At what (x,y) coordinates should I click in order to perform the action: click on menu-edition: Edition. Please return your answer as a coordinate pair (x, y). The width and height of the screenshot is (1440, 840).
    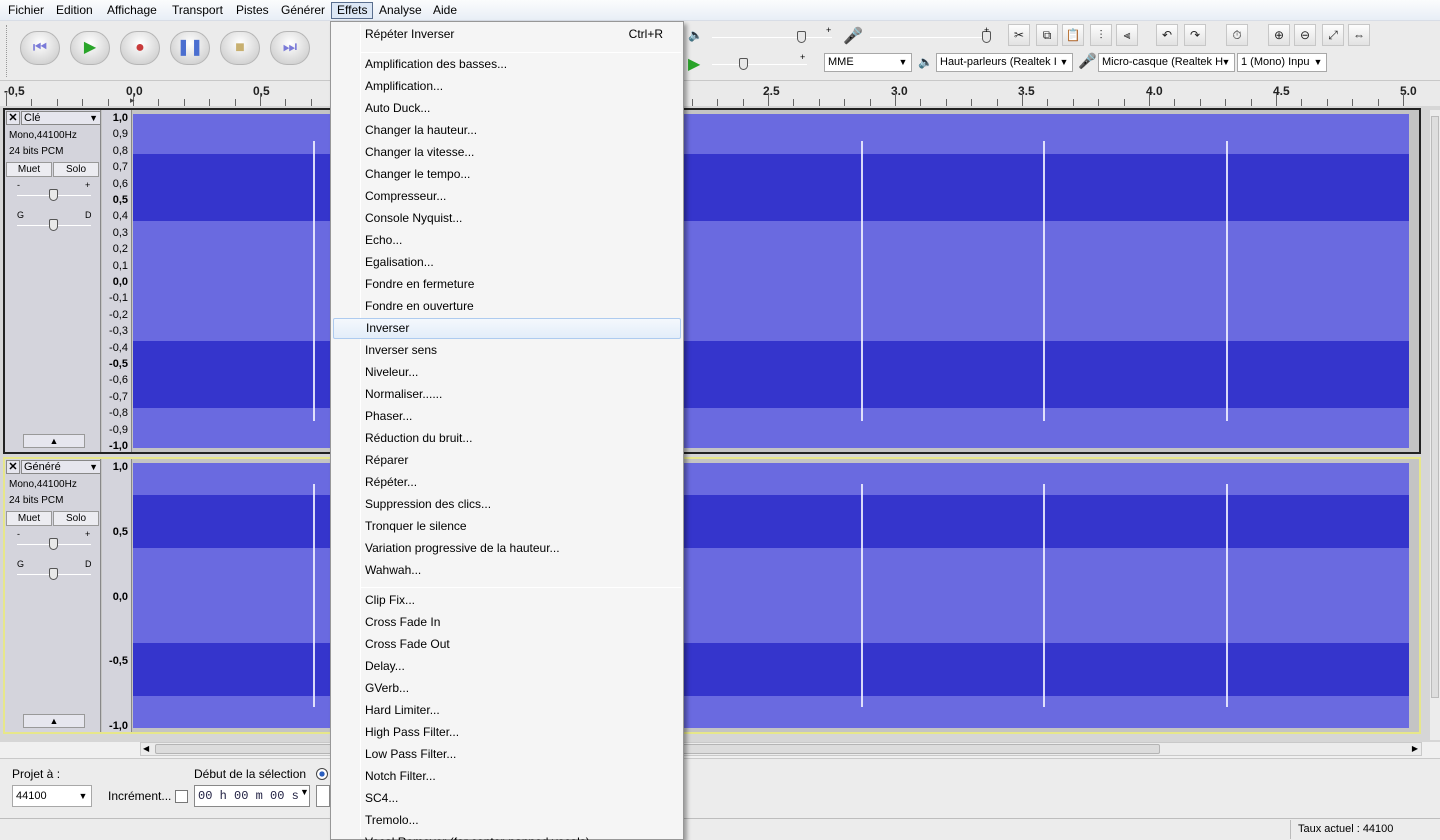
    Looking at the image, I should click on (74, 10).